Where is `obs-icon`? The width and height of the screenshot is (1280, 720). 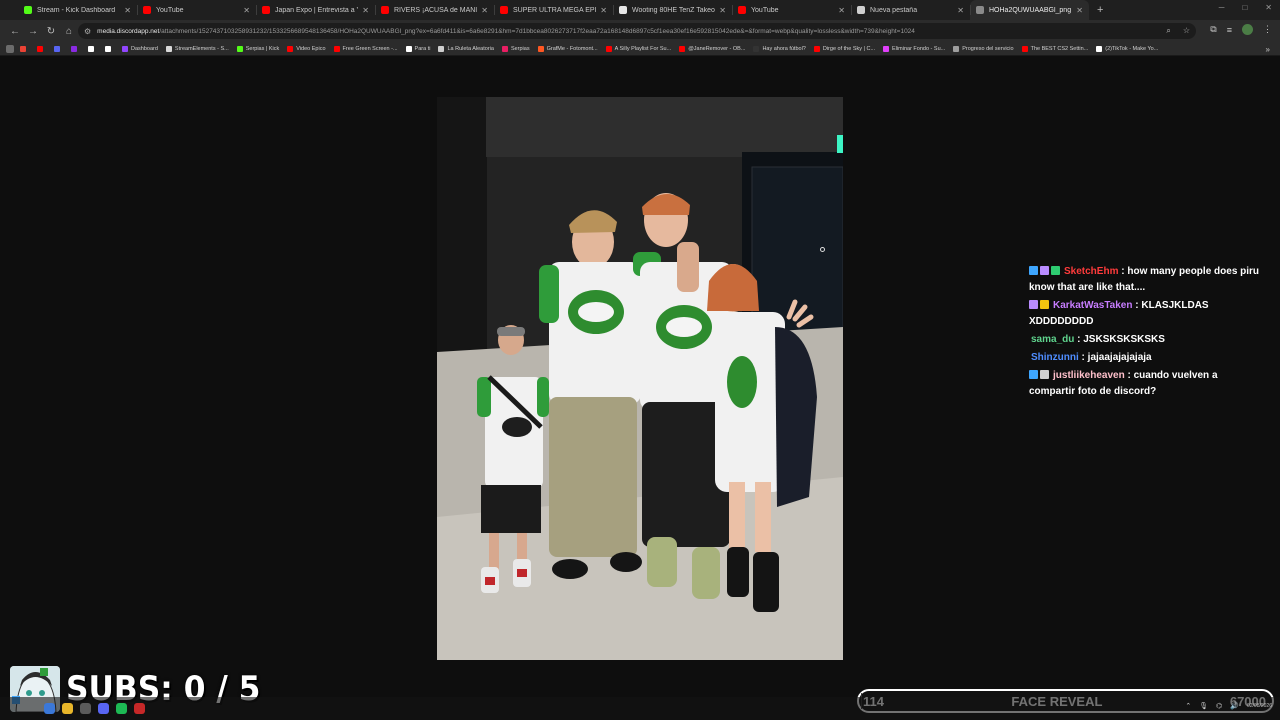
obs-icon is located at coordinates (85, 708).